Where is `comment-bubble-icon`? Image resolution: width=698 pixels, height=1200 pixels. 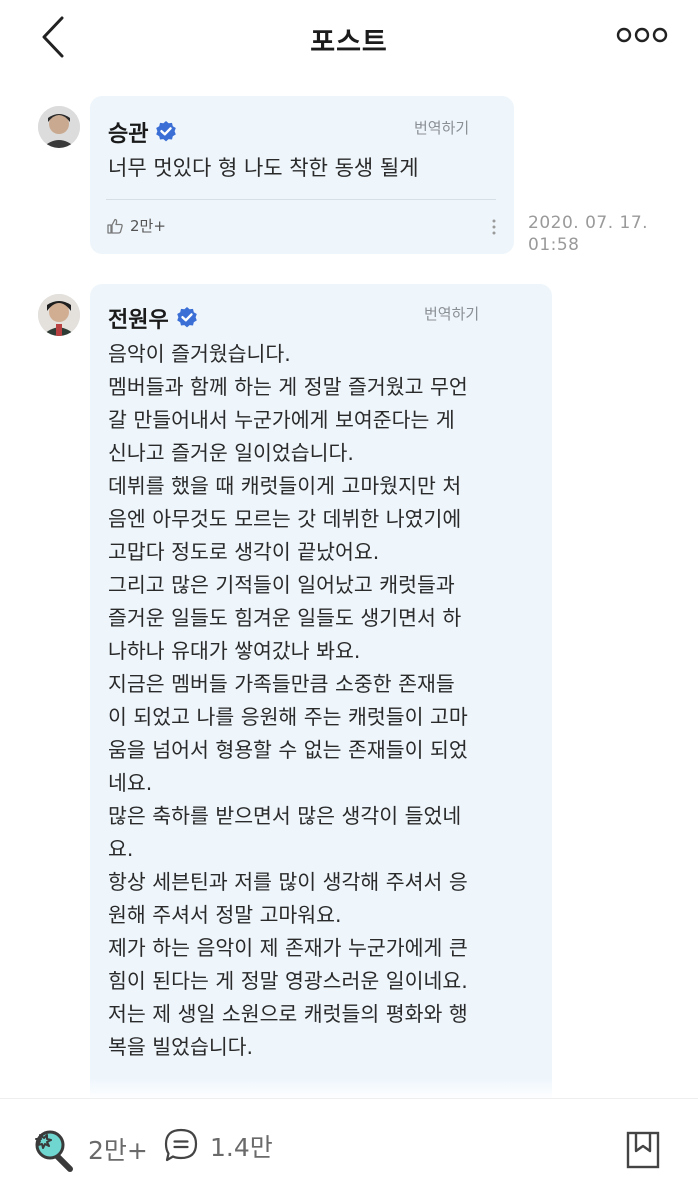 comment-bubble-icon is located at coordinates (181, 1145).